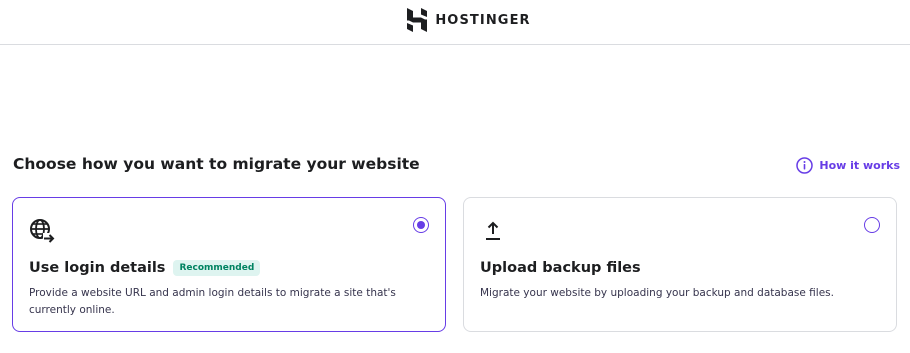 The width and height of the screenshot is (910, 353). I want to click on globe-arrow-icon, so click(42, 231).